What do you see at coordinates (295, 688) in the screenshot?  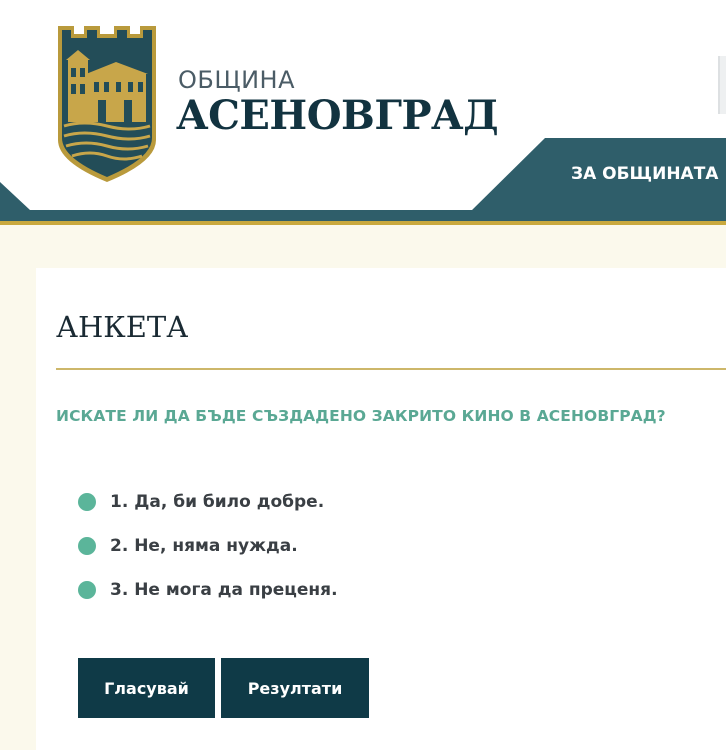 I see `results-button: Резултати` at bounding box center [295, 688].